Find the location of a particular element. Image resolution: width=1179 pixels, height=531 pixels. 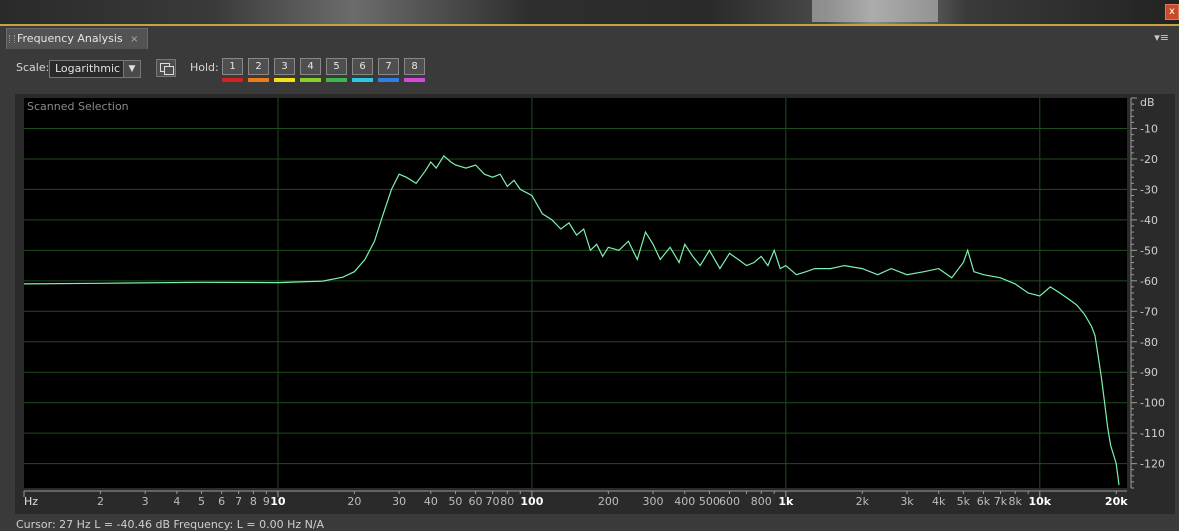

hz-tick-label: 8 is located at coordinates (253, 501).